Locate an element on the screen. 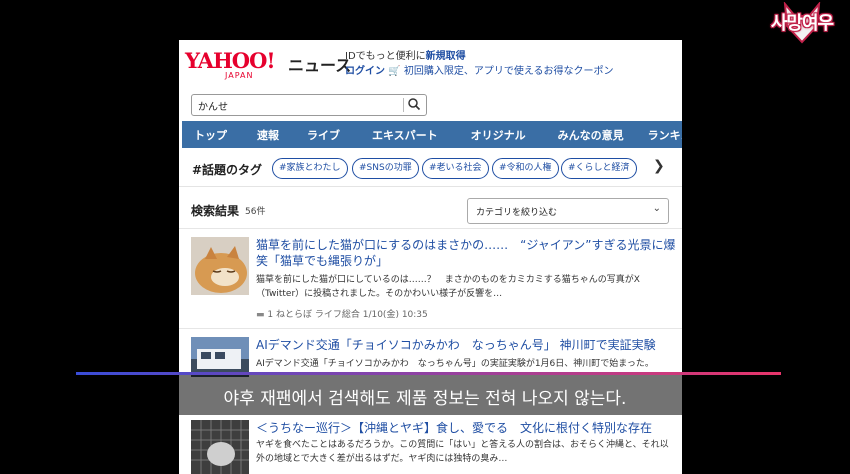 Image resolution: width=850 pixels, height=474 pixels. article-source-date: ねとらぼ ライフ総合 1/10(金) 10:35 is located at coordinates (352, 315).